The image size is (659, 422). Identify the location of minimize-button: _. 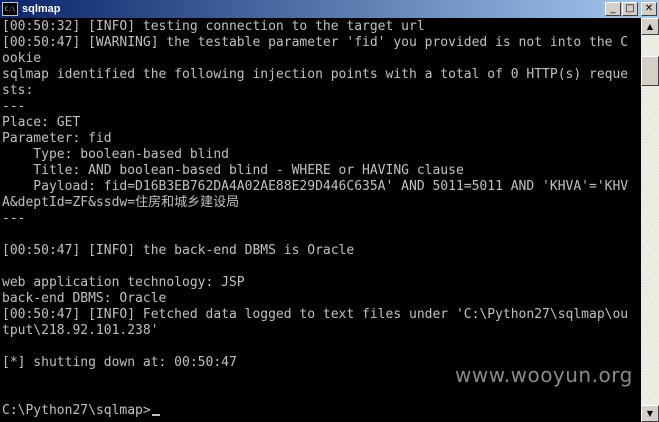
(613, 9).